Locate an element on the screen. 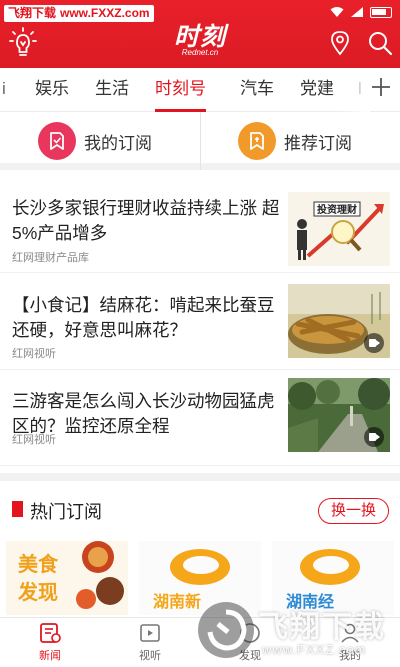  add-channel-icon is located at coordinates (381, 87).